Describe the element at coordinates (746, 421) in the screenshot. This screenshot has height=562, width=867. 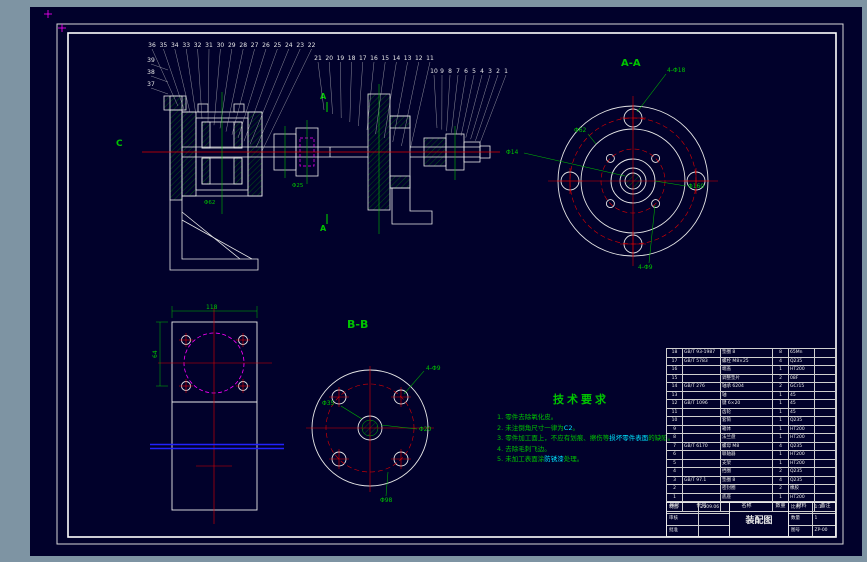
I see `bom-cell: 套筒` at that location.